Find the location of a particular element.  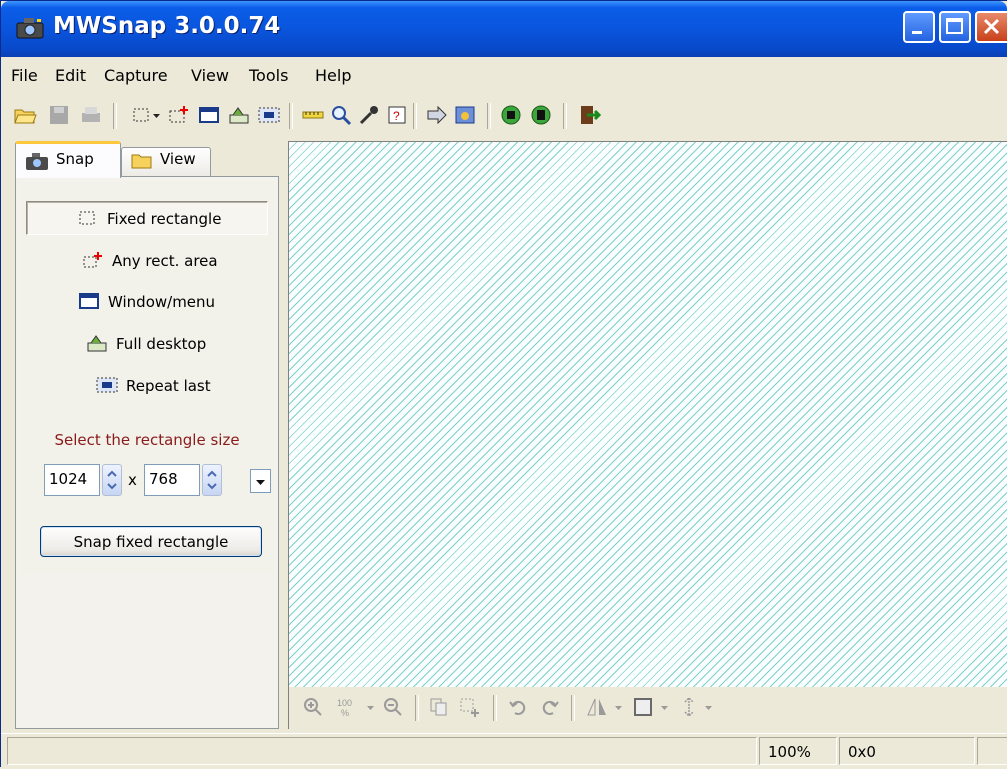

window-title: MWSnap 3.0.0.74 is located at coordinates (167, 26).